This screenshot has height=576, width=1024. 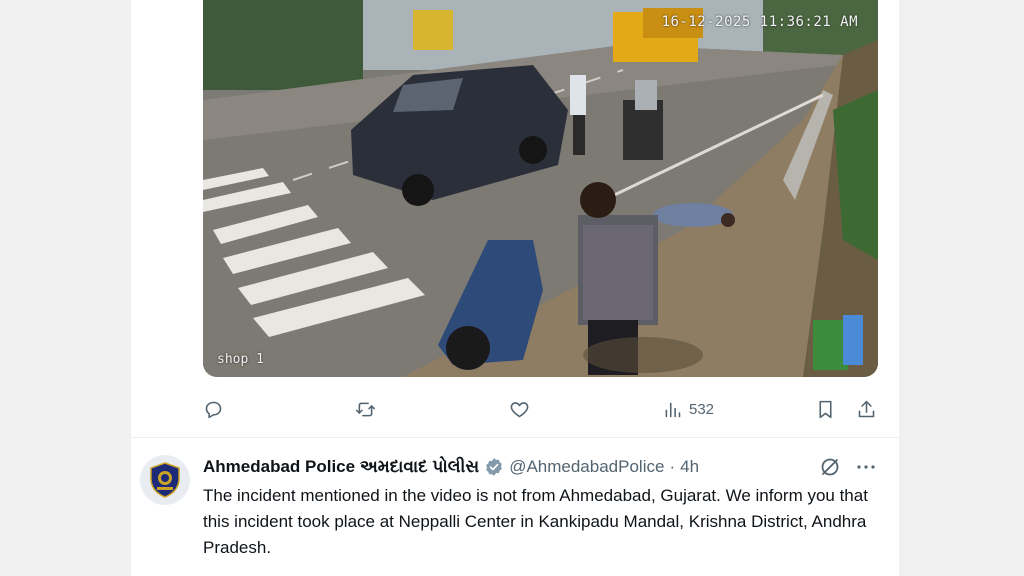 I want to click on views-count: 532, so click(x=702, y=409).